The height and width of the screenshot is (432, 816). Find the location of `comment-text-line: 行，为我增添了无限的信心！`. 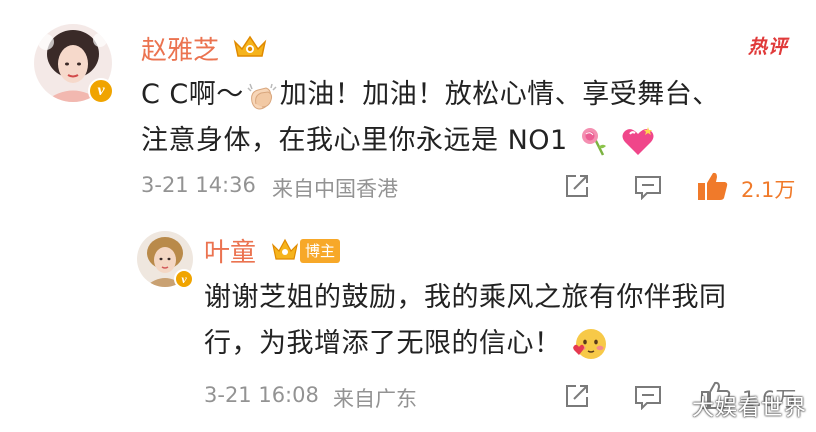

comment-text-line: 行，为我增添了无限的信心！ is located at coordinates (383, 343).